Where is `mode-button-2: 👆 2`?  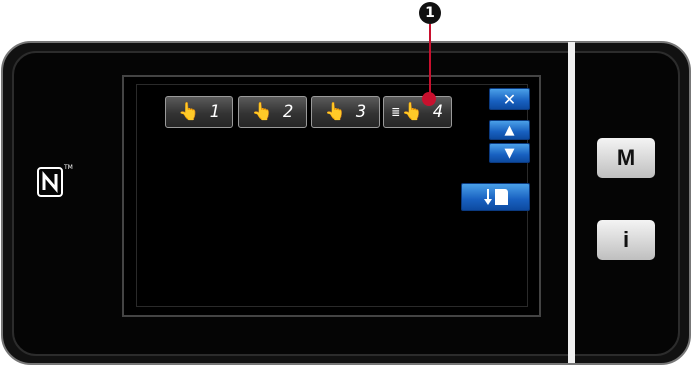 mode-button-2: 👆 2 is located at coordinates (272, 112).